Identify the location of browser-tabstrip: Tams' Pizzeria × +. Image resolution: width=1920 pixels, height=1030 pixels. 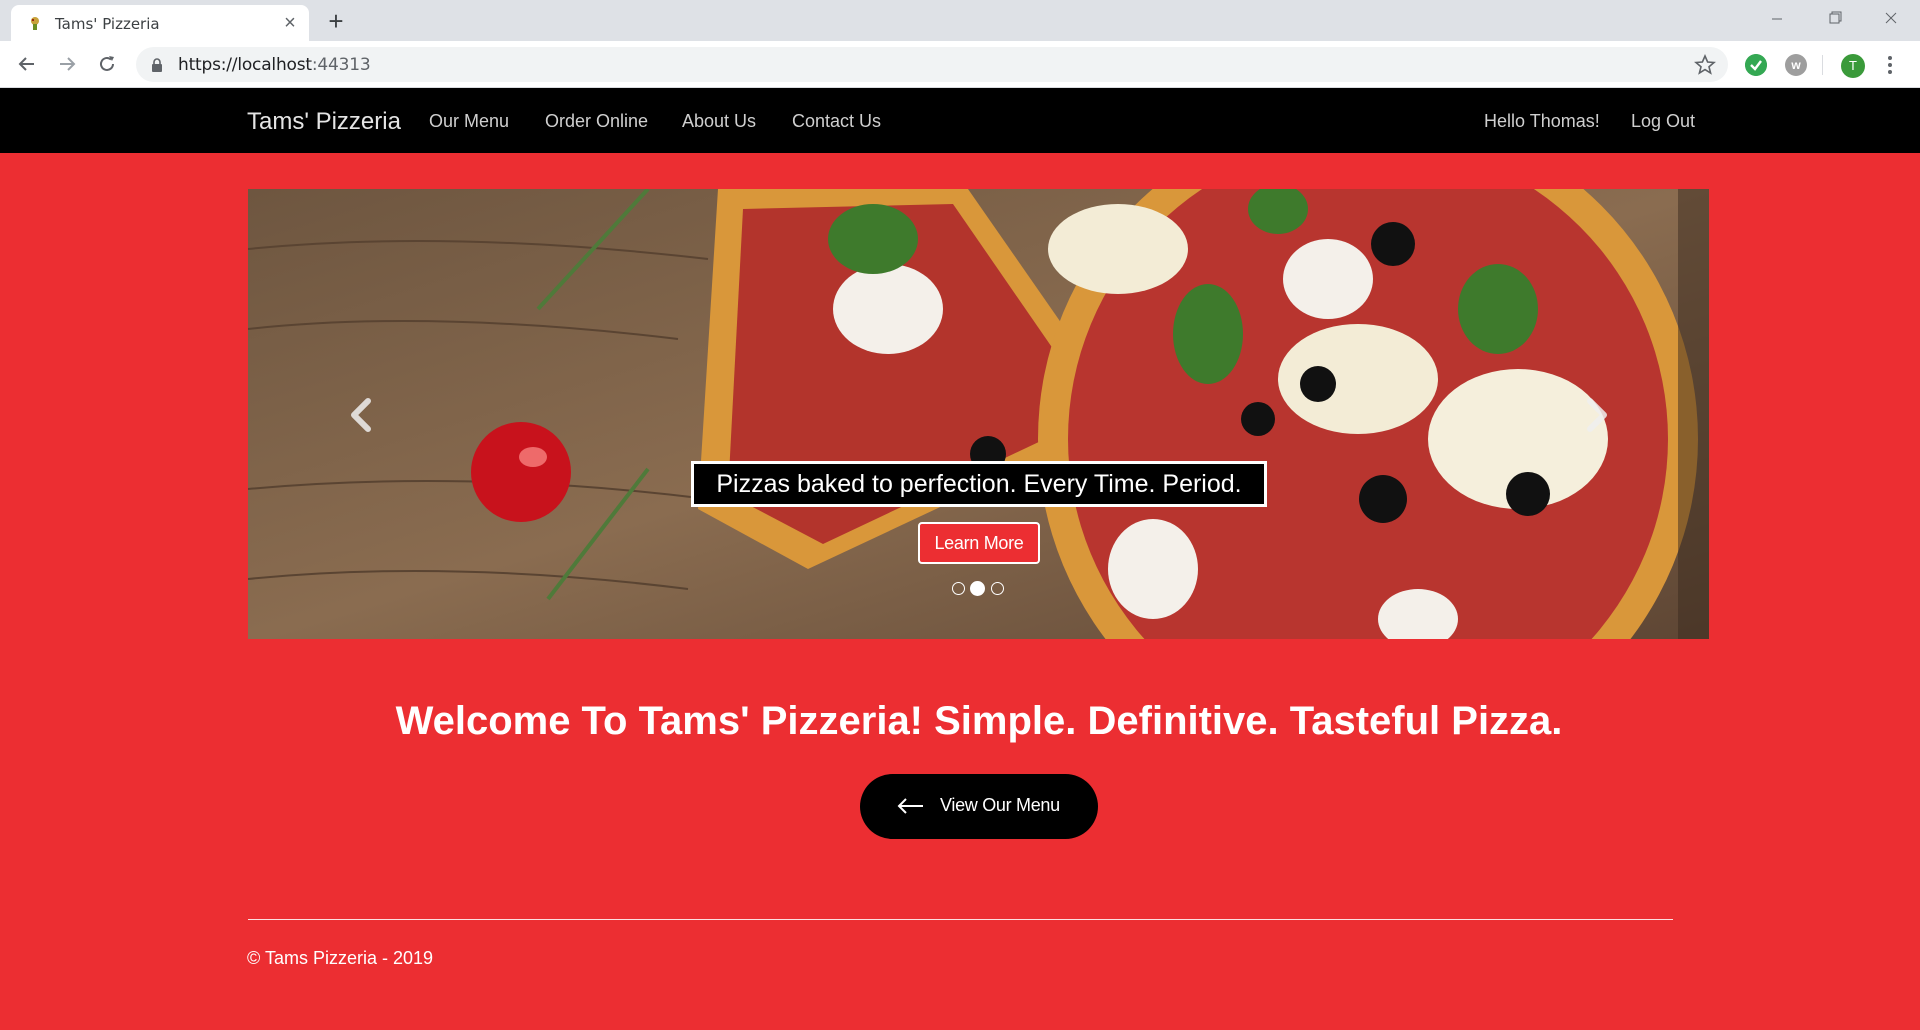
(960, 20).